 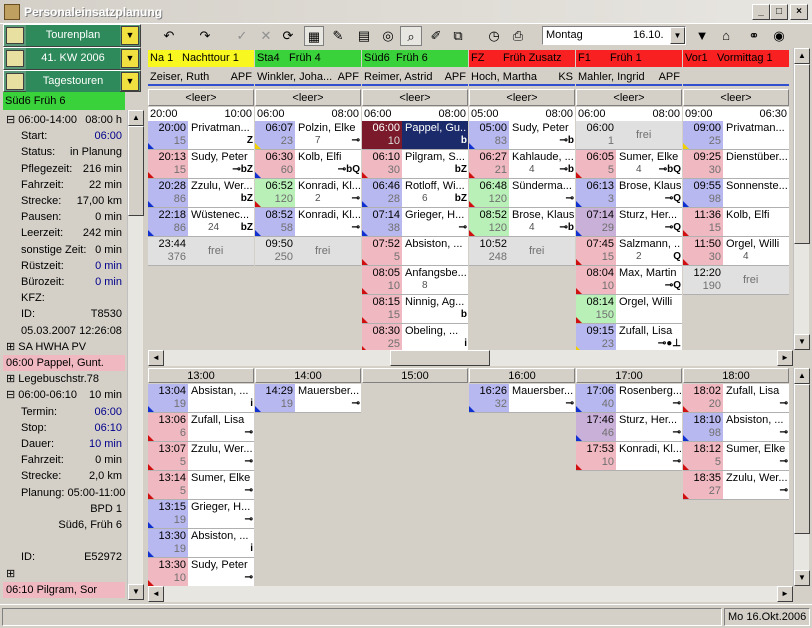 What do you see at coordinates (308, 251) in the screenshot?
I see `free-slot: 09:50 250 frei` at bounding box center [308, 251].